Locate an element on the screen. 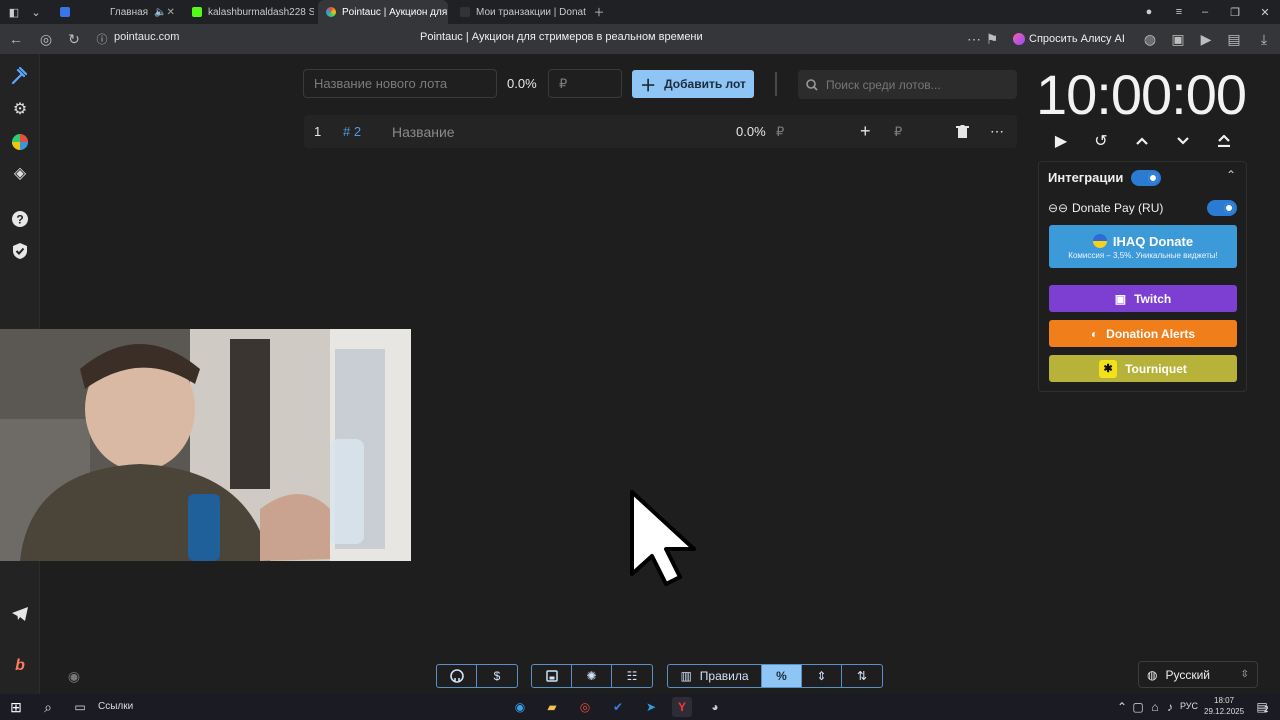  check-app-icon: ✔ is located at coordinates (618, 707).